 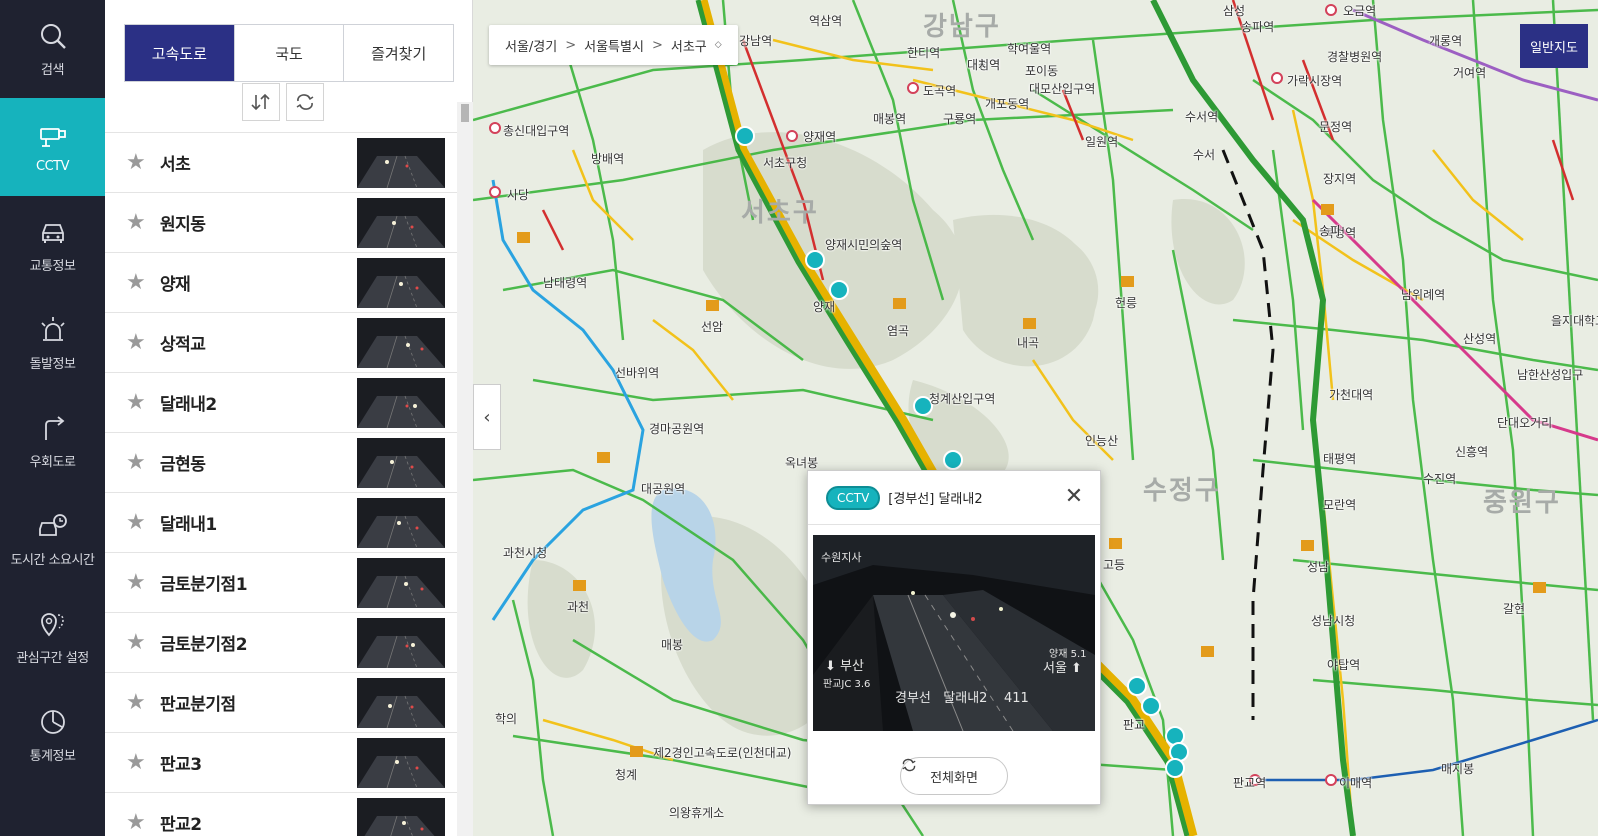 I want to click on nav-detour: 우회도로, so click(x=52, y=441).